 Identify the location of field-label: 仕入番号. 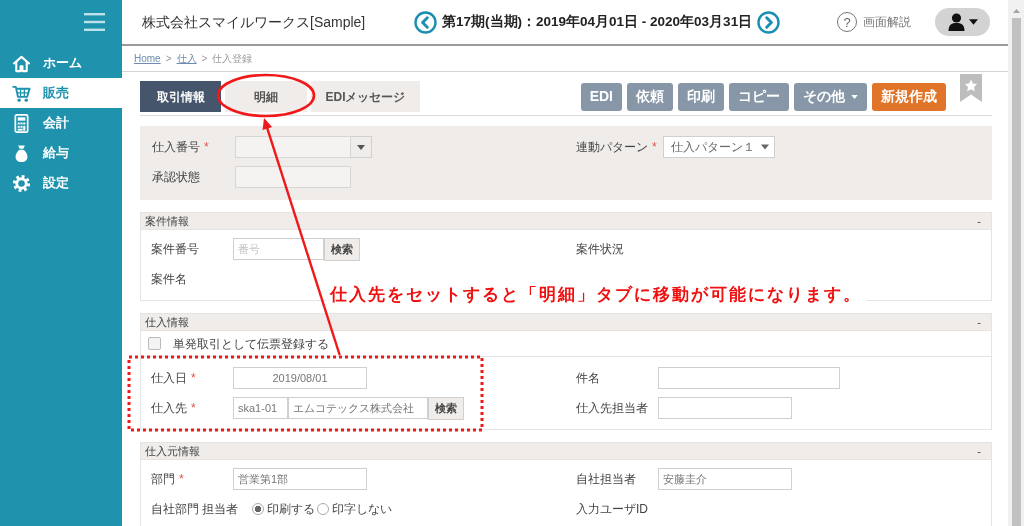
(176, 147).